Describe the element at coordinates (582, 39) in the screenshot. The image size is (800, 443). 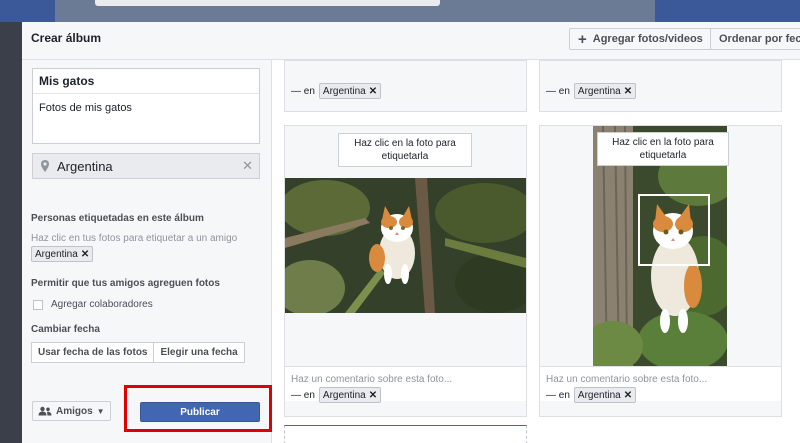
I see `plus-icon: +` at that location.